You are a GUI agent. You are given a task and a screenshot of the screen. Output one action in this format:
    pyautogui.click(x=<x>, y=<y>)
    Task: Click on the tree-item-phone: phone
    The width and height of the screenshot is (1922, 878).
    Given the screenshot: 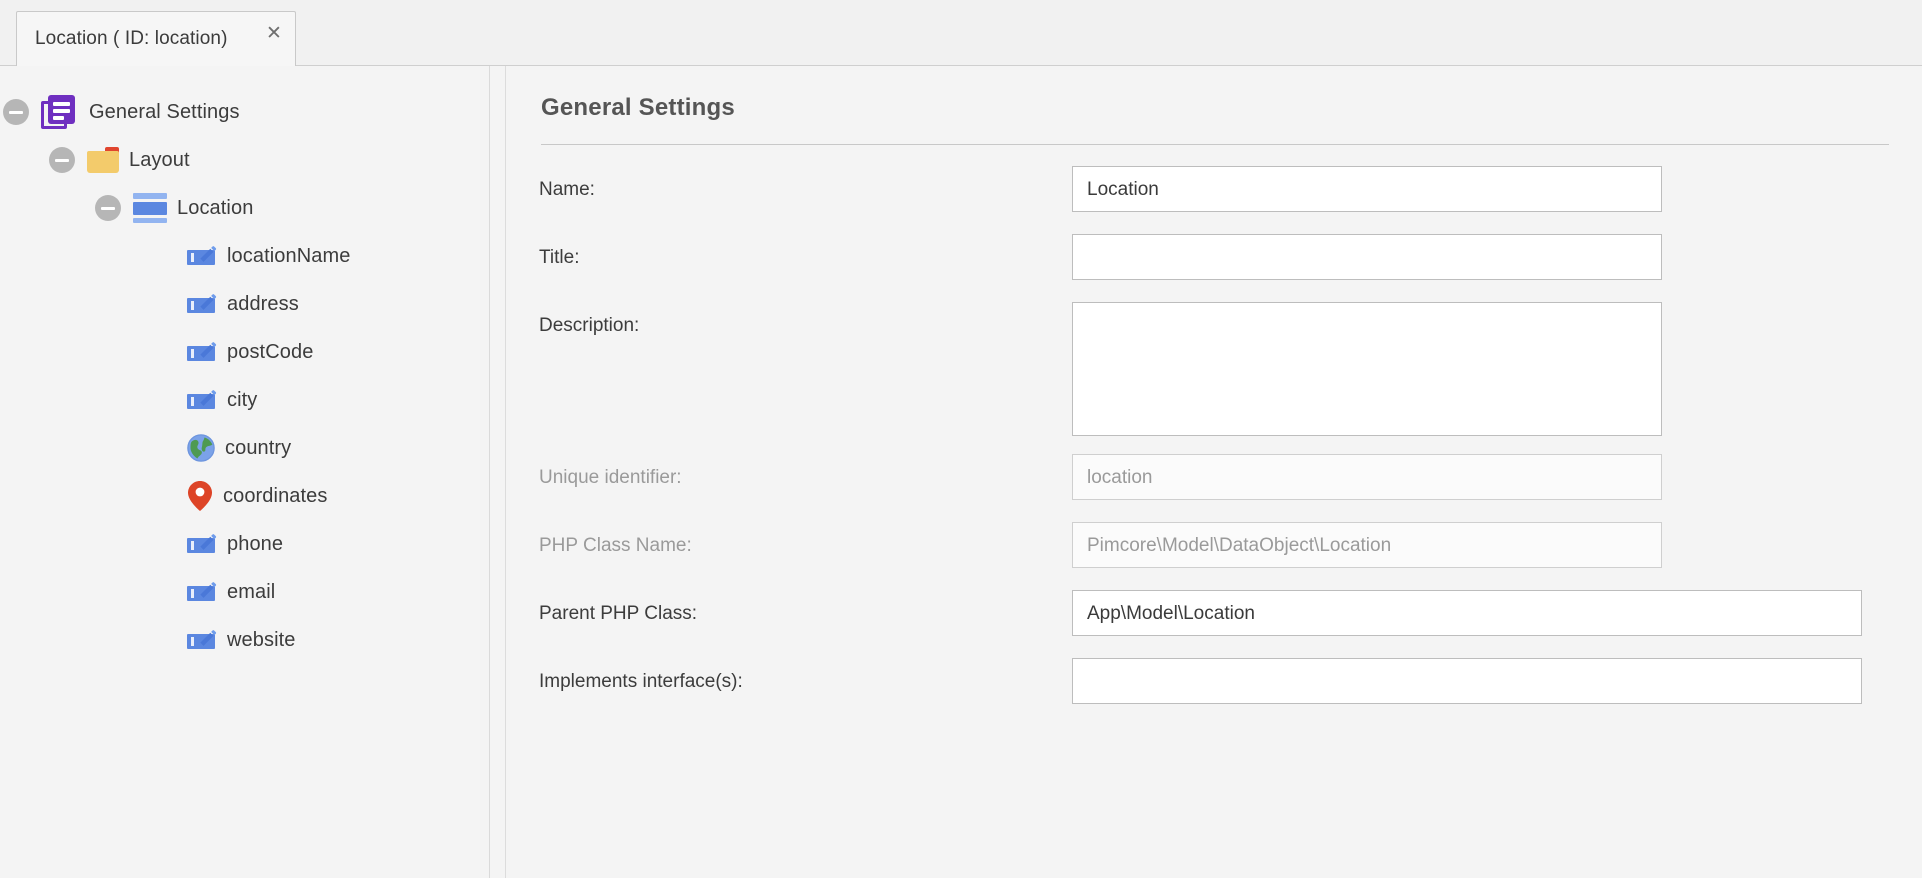 What is the action you would take?
    pyautogui.click(x=244, y=544)
    